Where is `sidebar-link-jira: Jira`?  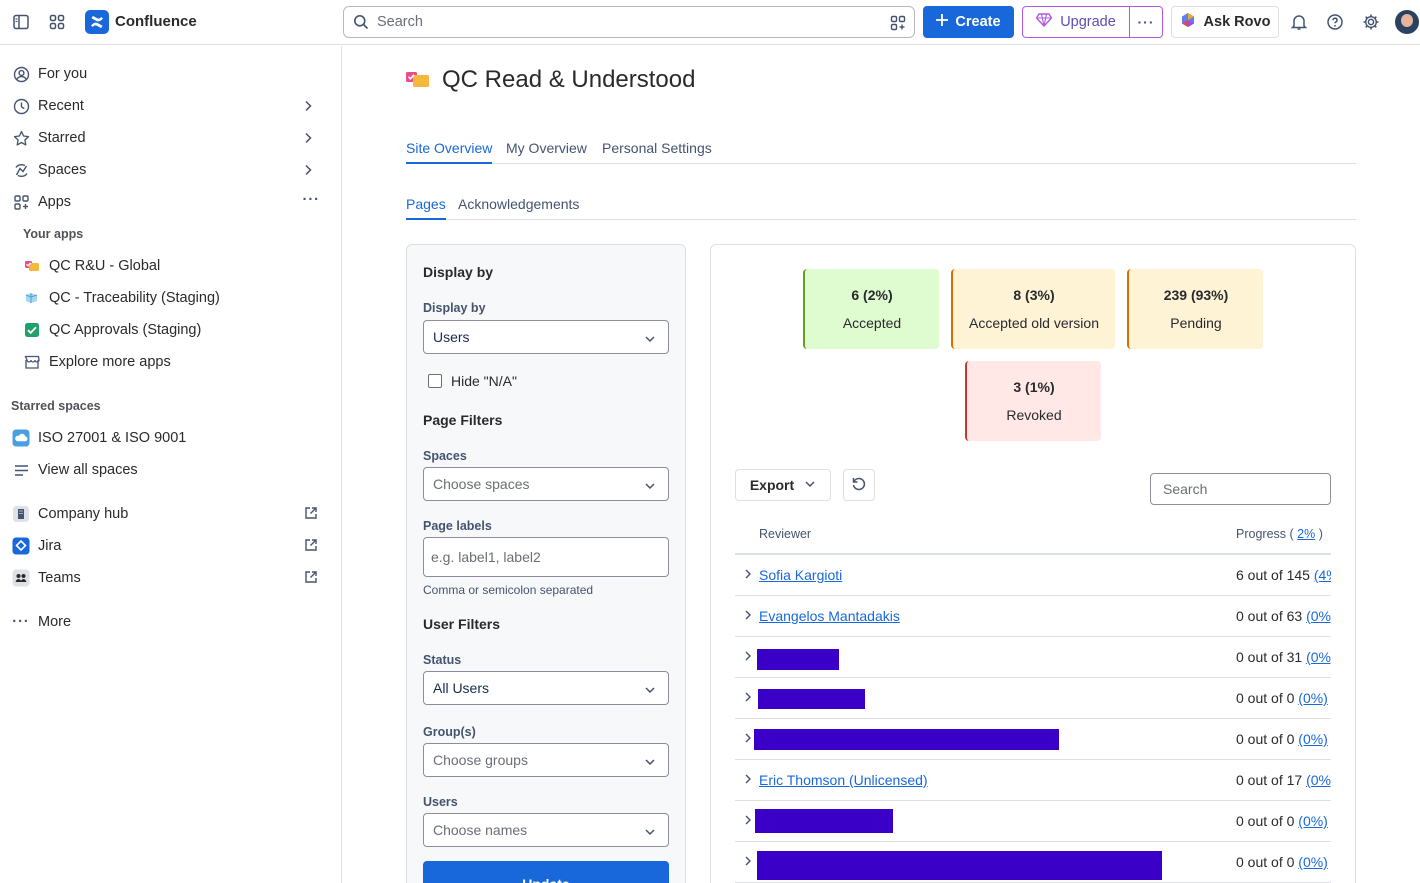
sidebar-link-jira: Jira is located at coordinates (170, 546).